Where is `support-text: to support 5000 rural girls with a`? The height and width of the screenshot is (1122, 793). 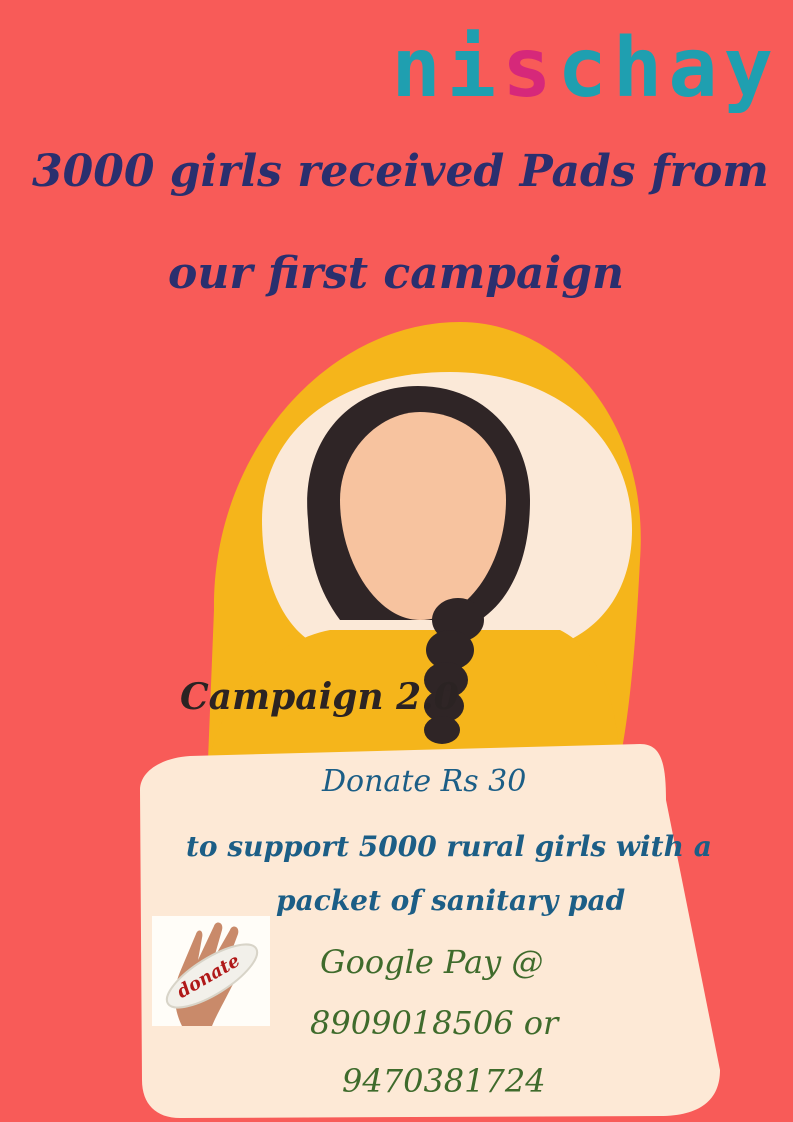
support-text: to support 5000 rural girls with a is located at coordinates (449, 846).